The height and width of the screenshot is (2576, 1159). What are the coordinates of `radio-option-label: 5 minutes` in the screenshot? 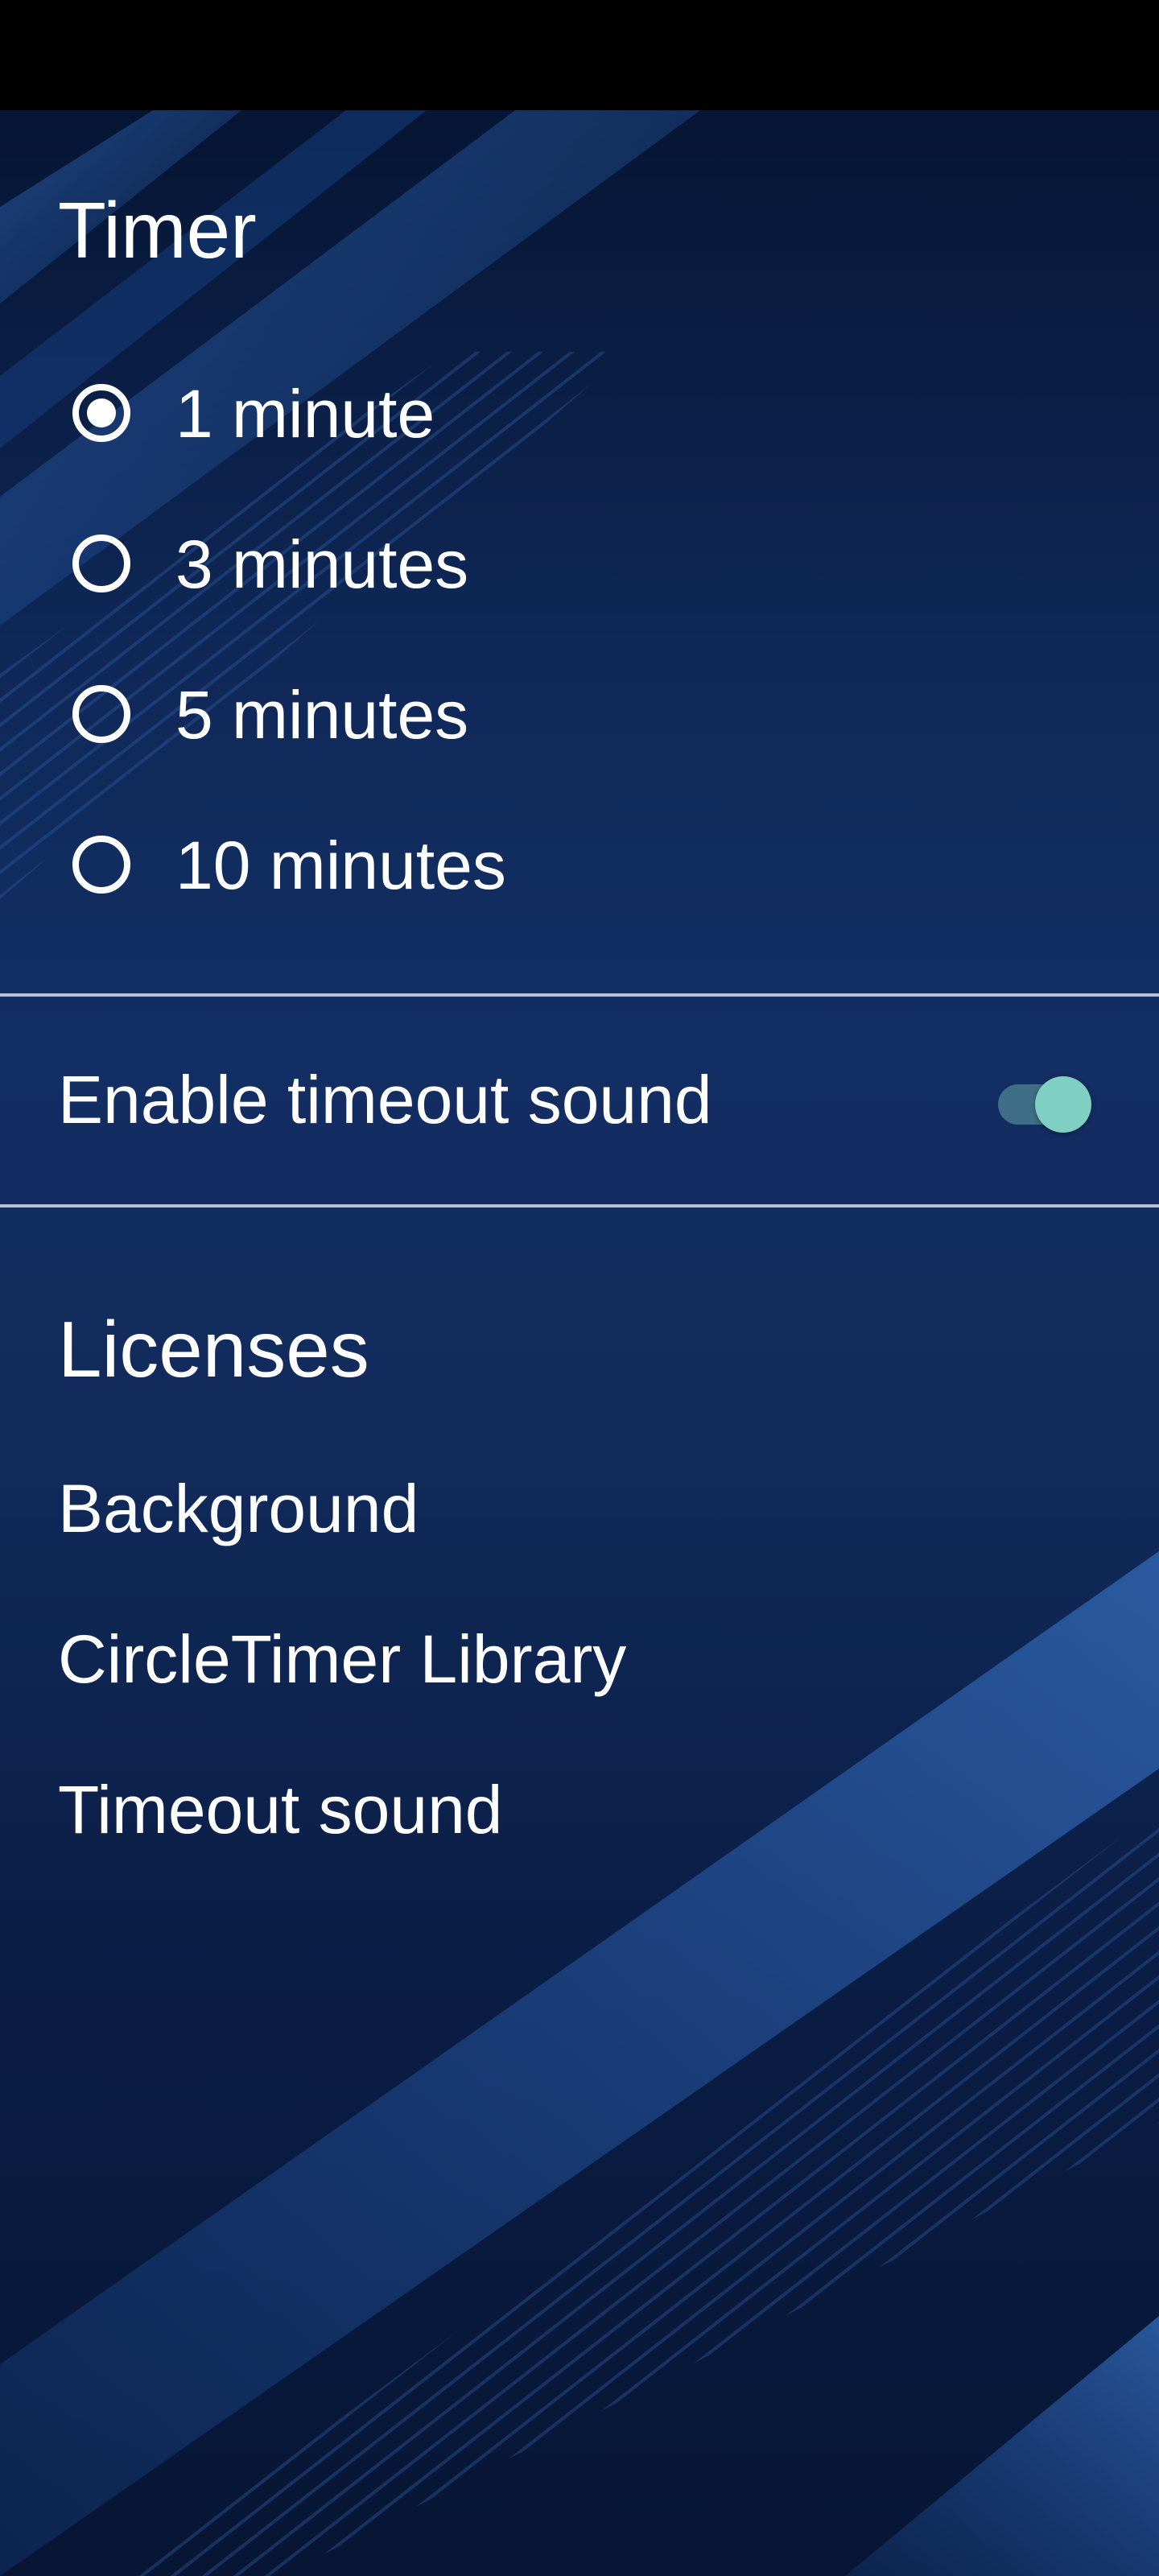 It's located at (322, 715).